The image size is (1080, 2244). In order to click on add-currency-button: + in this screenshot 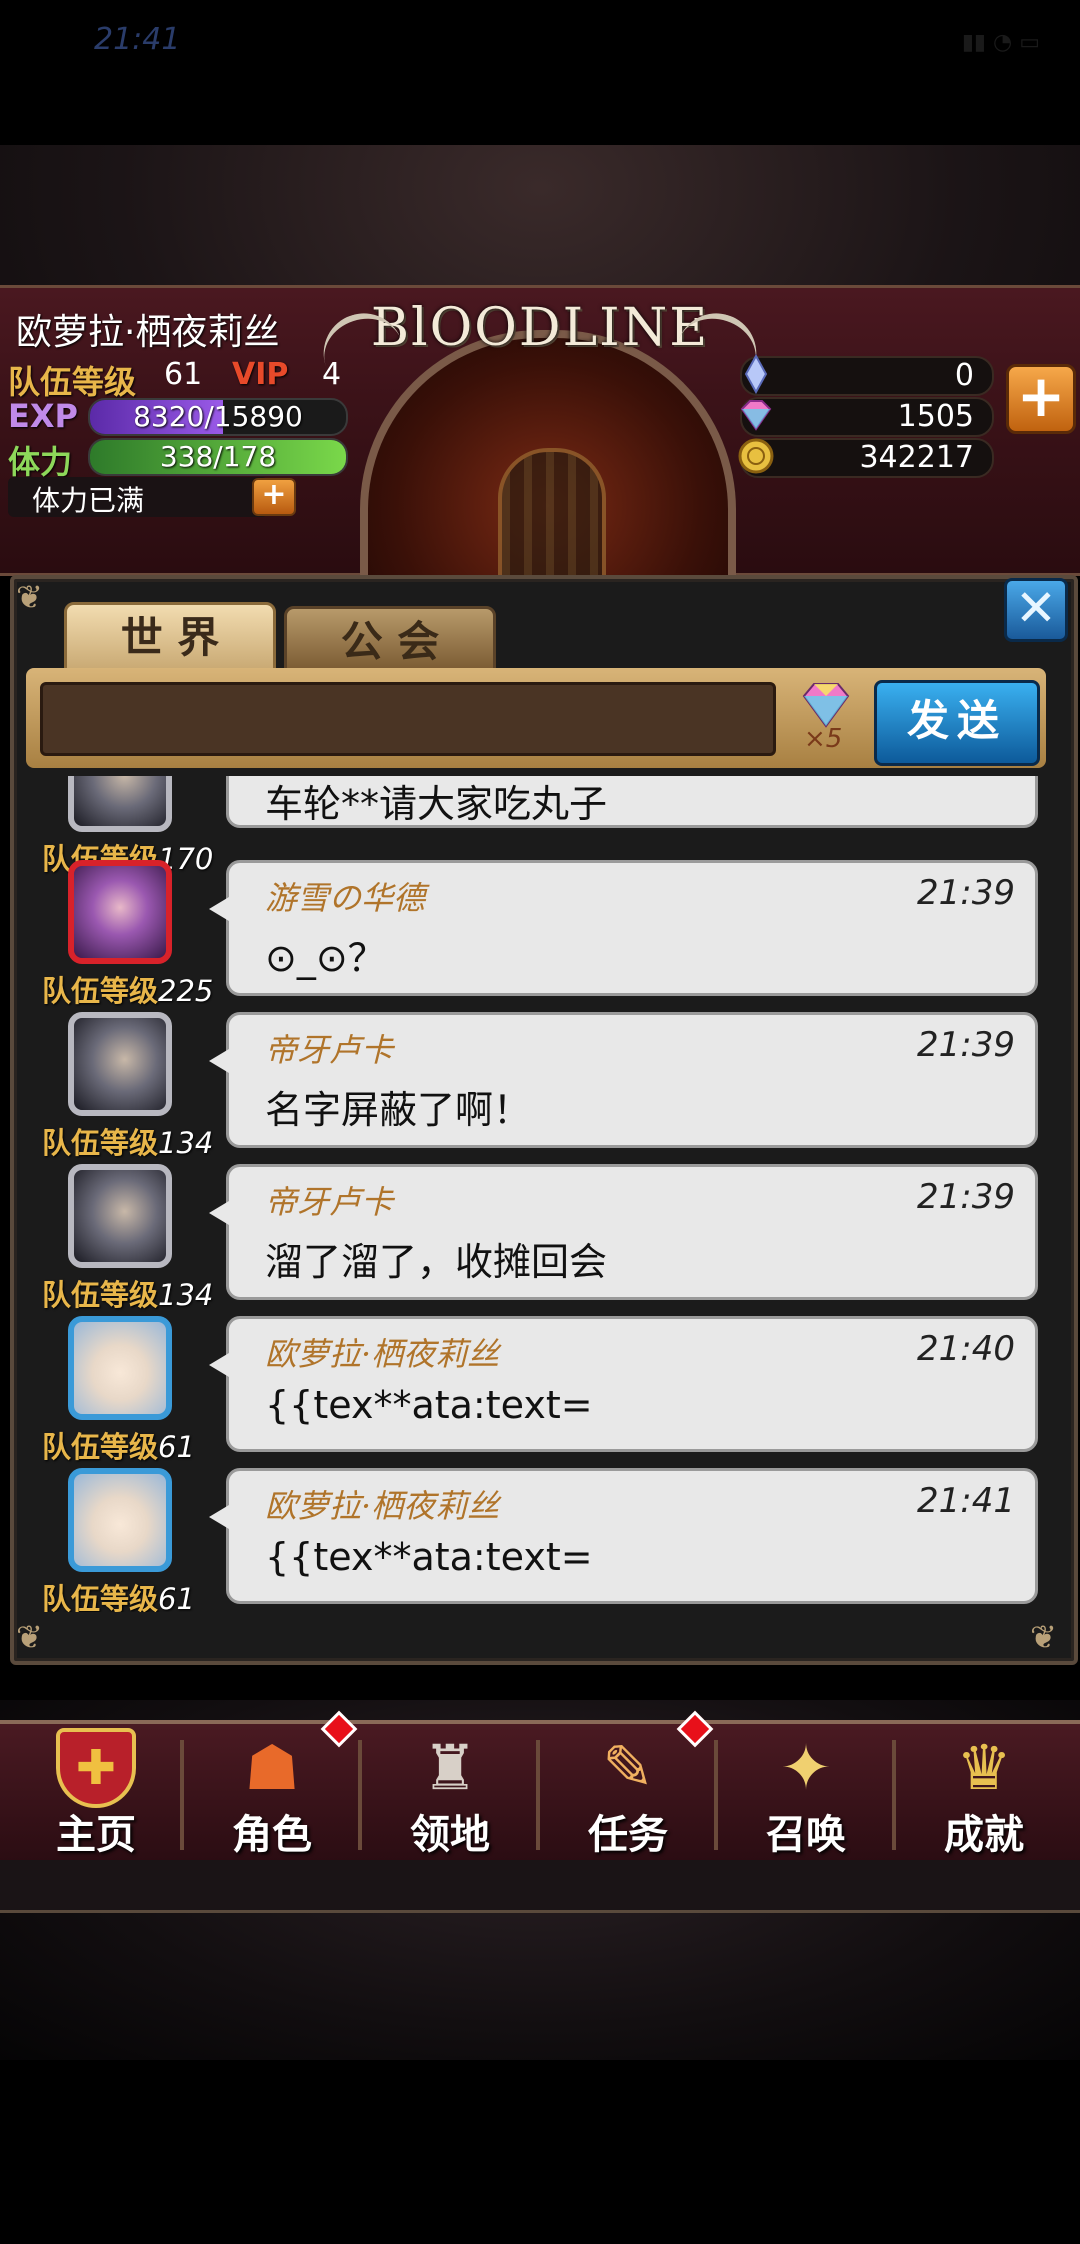, I will do `click(1041, 399)`.